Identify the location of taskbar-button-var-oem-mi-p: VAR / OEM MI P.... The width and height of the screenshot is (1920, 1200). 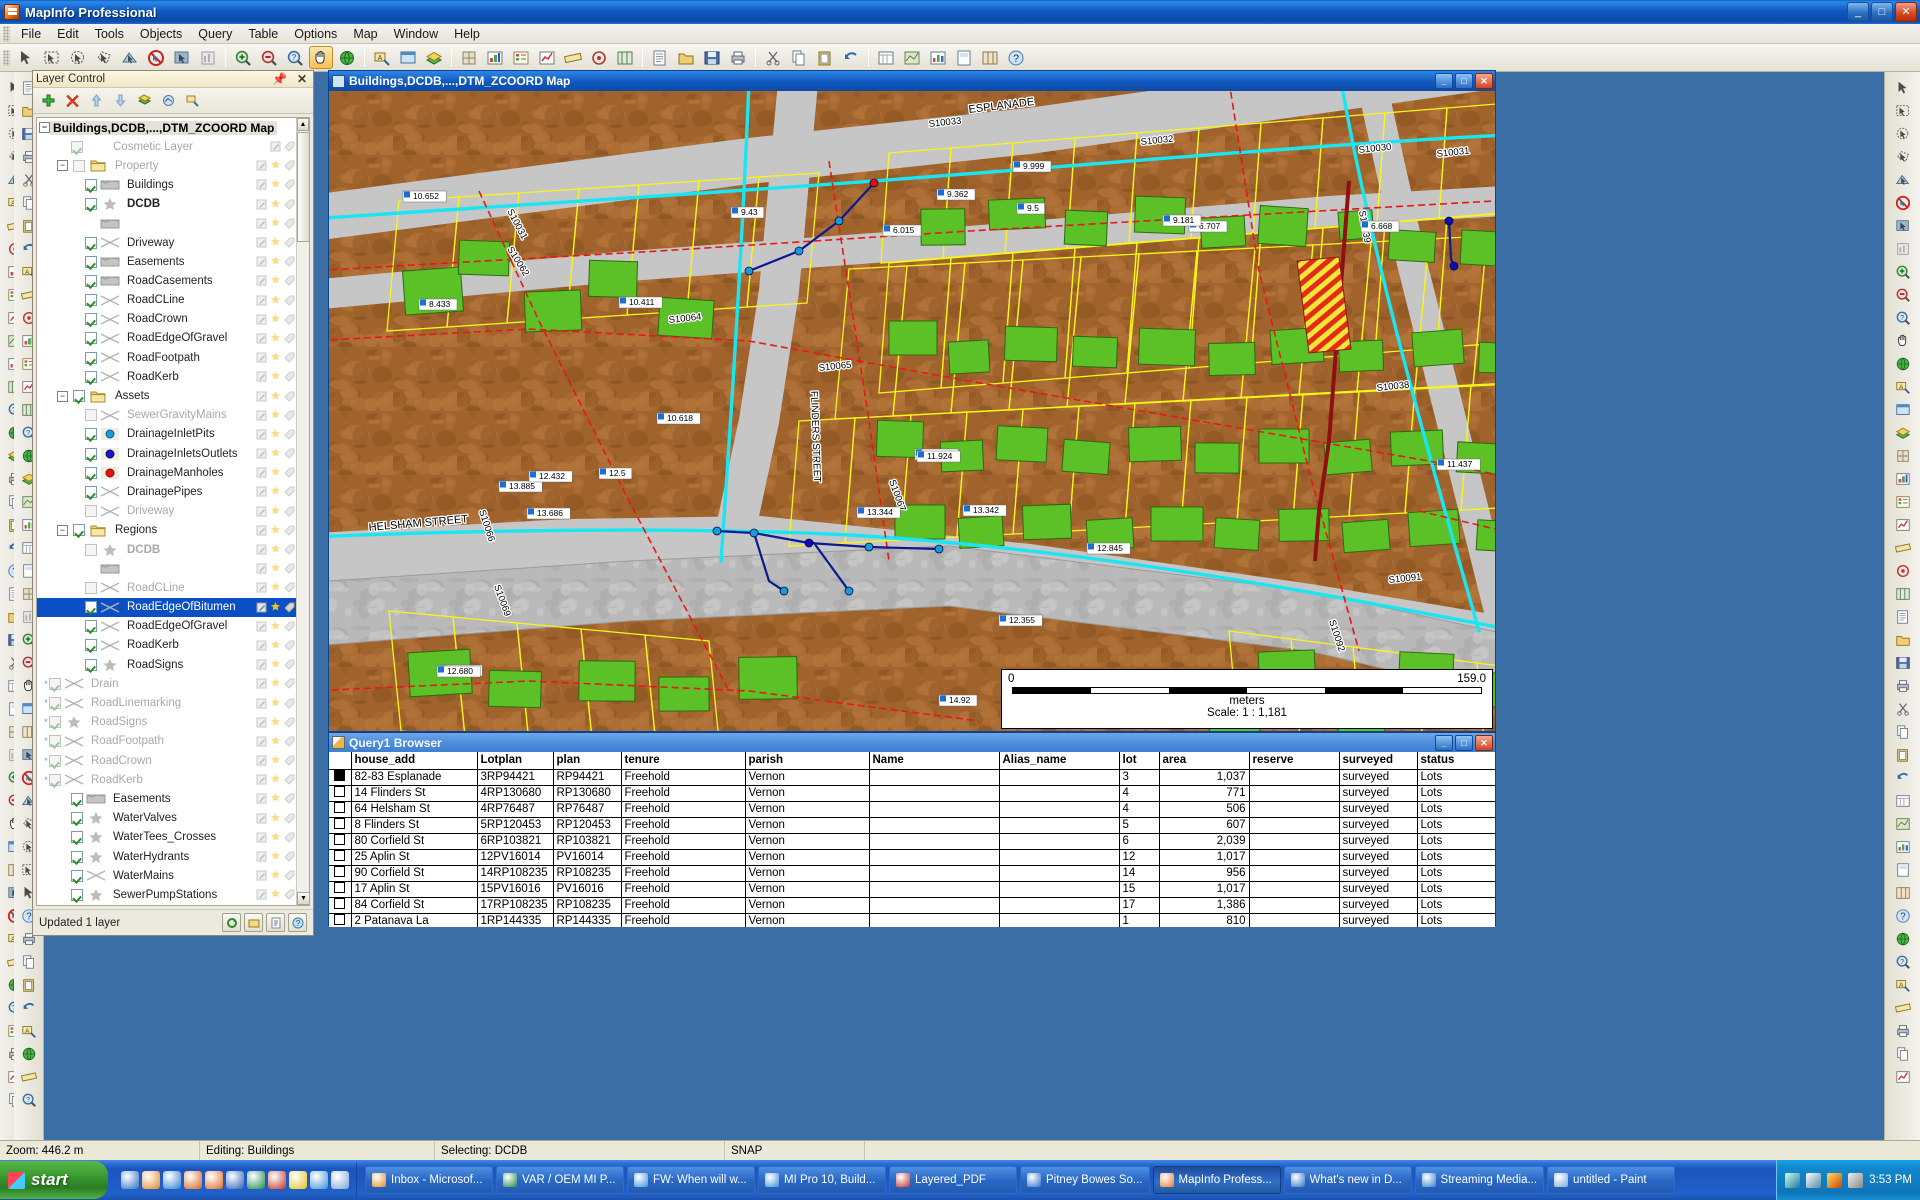
(560, 1180).